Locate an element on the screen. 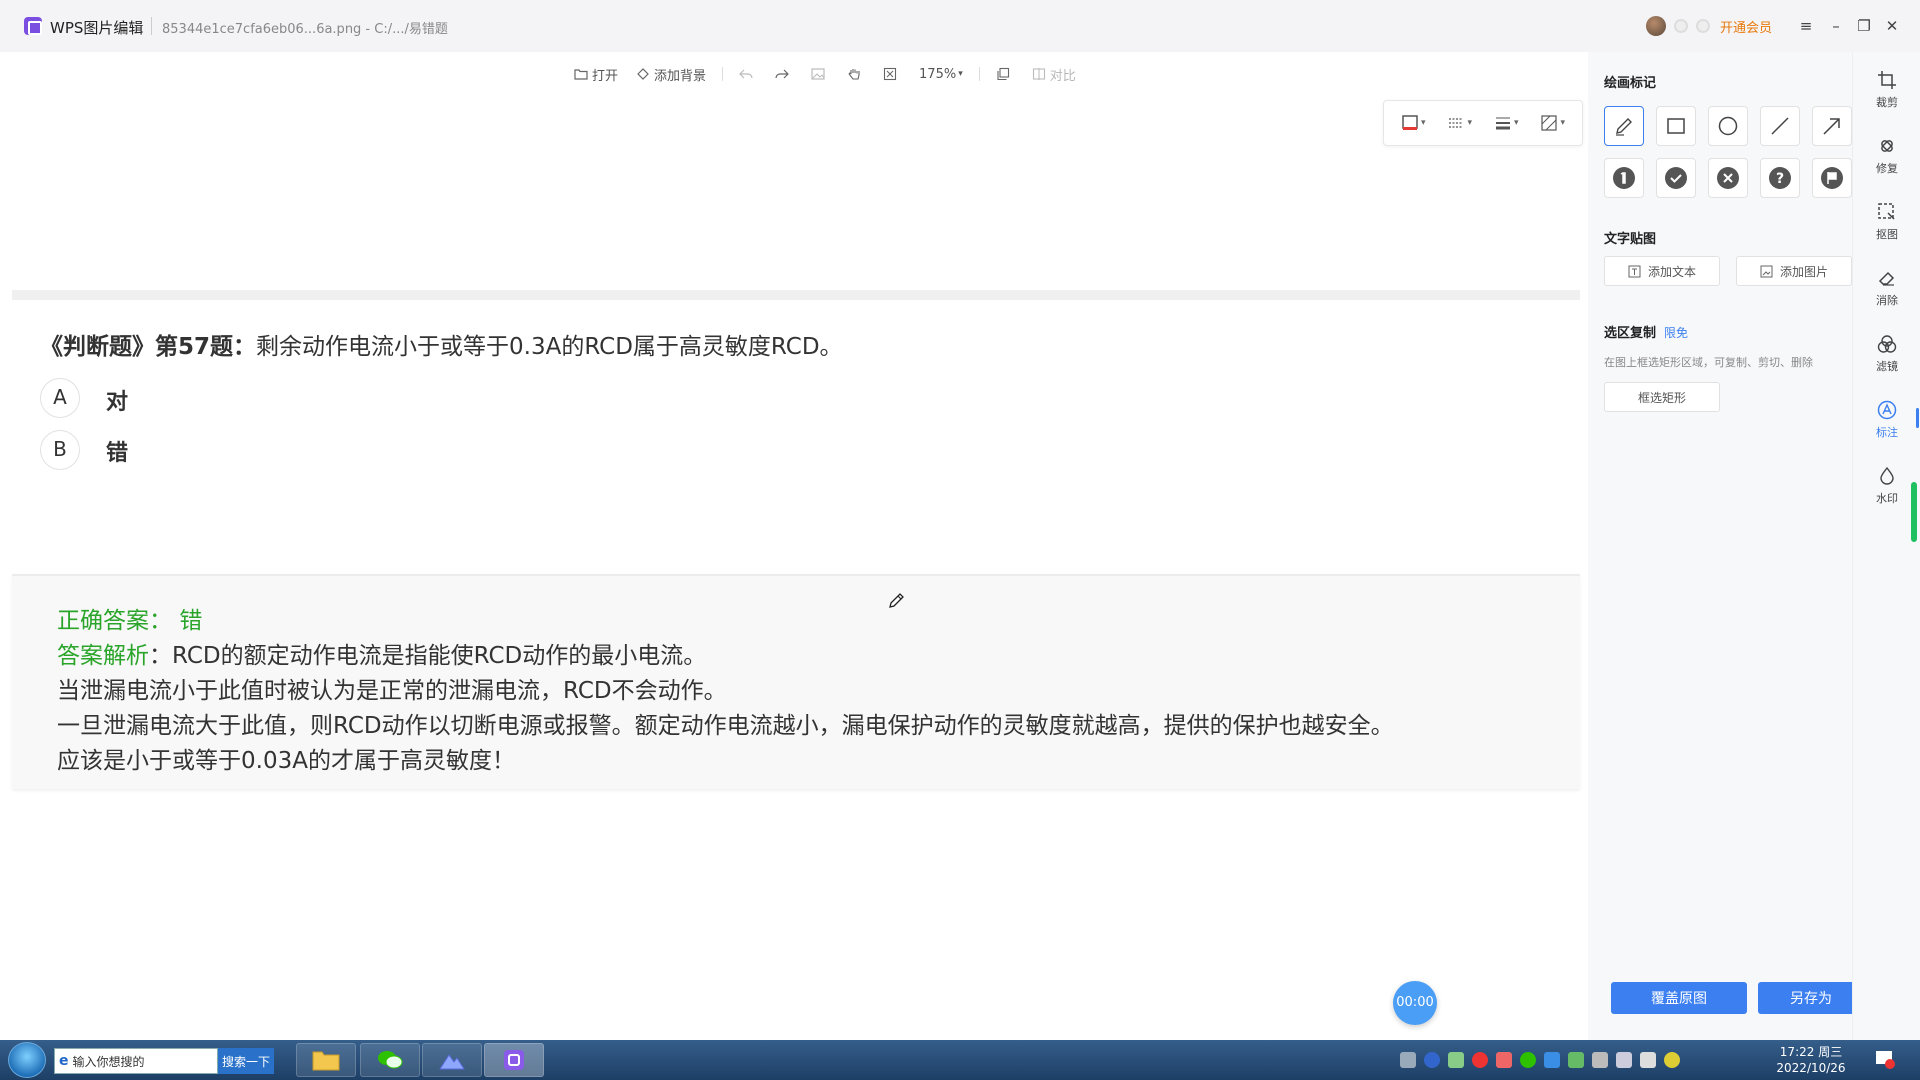  pen-tool is located at coordinates (1624, 126).